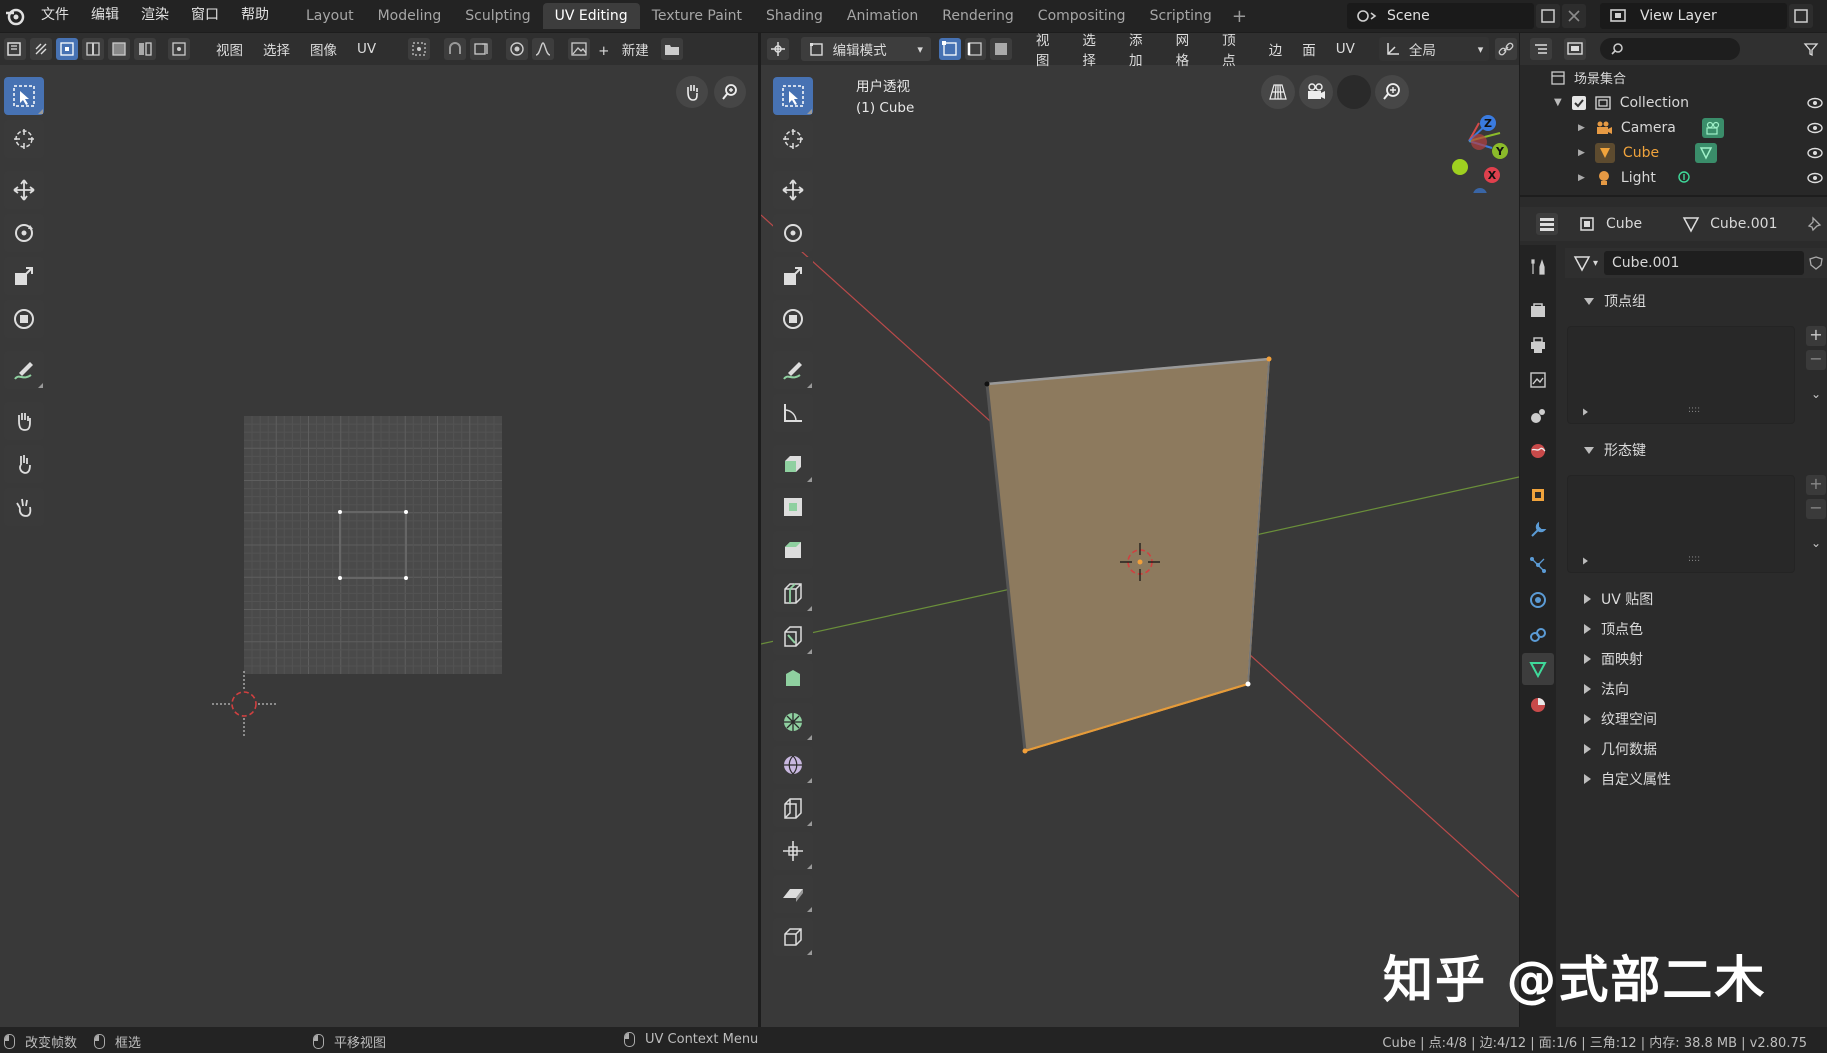 This screenshot has width=1827, height=1053. I want to click on tab-shading: Shading, so click(794, 16).